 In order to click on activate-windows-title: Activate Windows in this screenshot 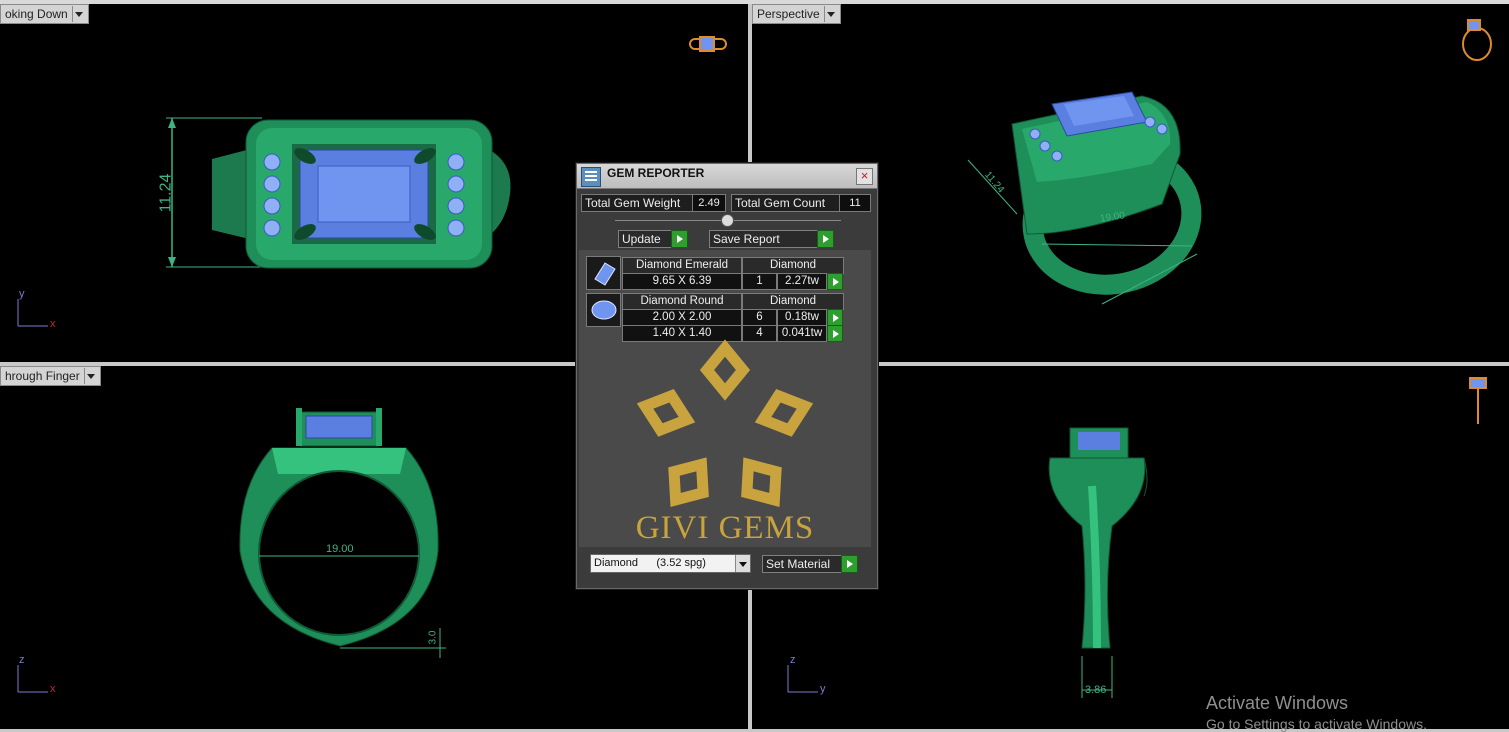, I will do `click(1277, 703)`.